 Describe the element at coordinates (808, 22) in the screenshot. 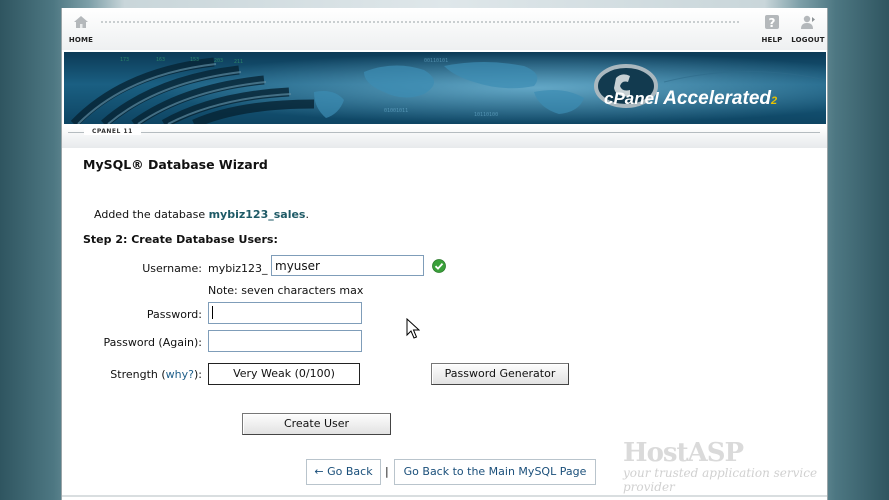

I see `logout-user-icon` at that location.